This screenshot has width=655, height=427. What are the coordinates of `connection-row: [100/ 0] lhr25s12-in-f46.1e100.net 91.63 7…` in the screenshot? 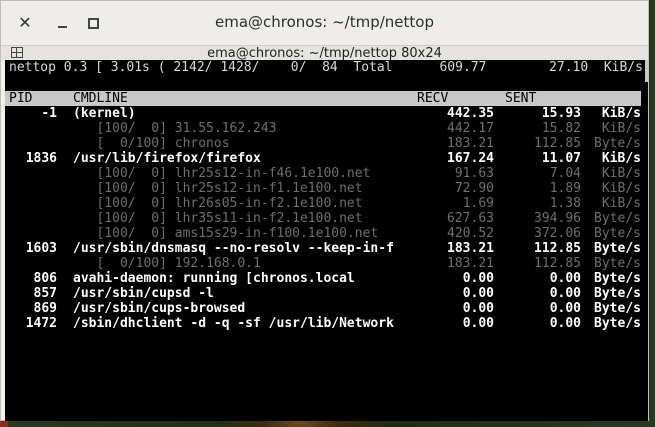 It's located at (323, 173).